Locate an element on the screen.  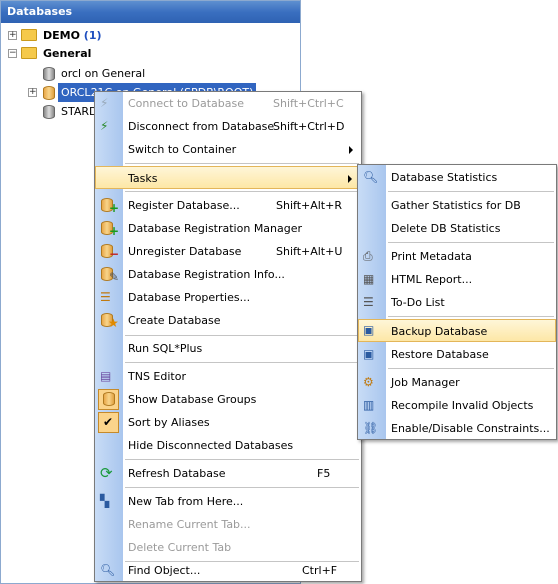
menu-switch-to-container: Switch to Container is located at coordinates (228, 149).